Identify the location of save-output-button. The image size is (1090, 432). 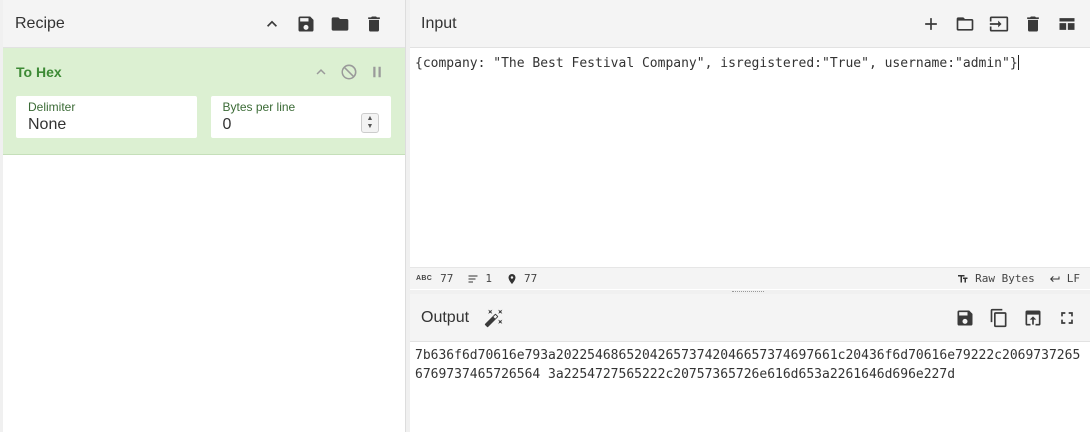
(965, 318).